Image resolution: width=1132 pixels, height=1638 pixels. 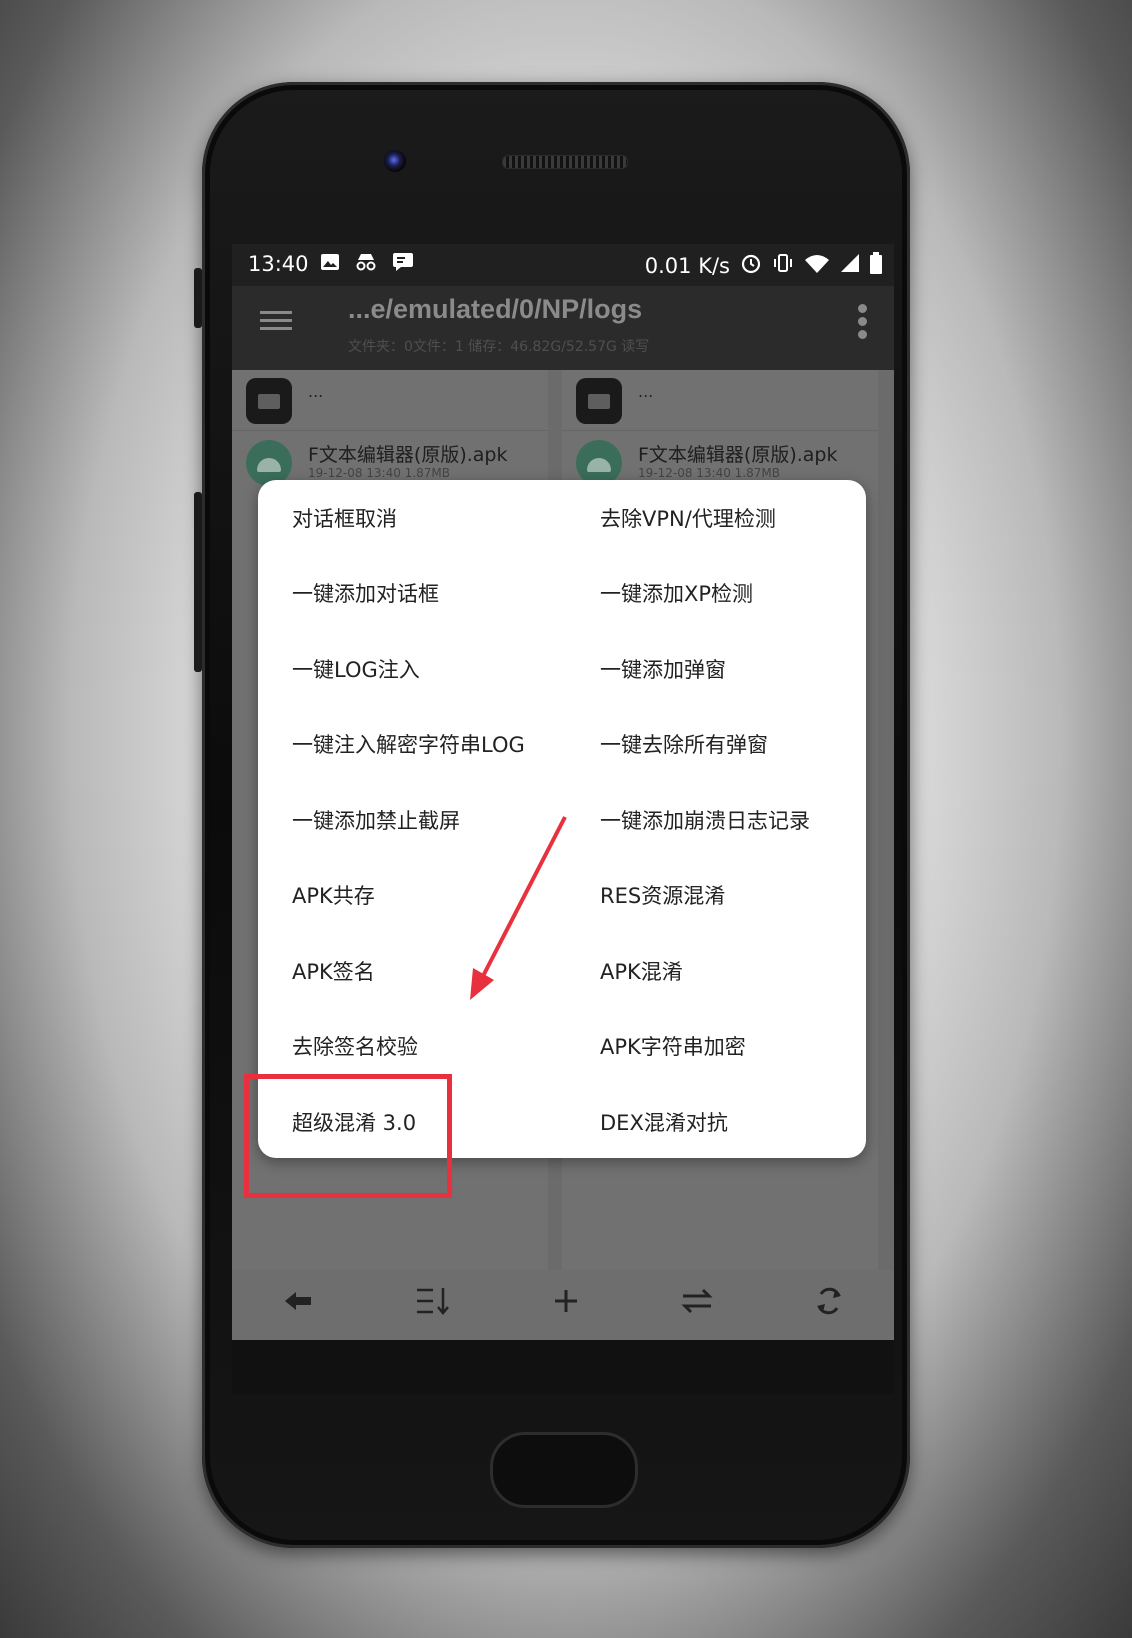 I want to click on back-arrow-icon, so click(x=298, y=1305).